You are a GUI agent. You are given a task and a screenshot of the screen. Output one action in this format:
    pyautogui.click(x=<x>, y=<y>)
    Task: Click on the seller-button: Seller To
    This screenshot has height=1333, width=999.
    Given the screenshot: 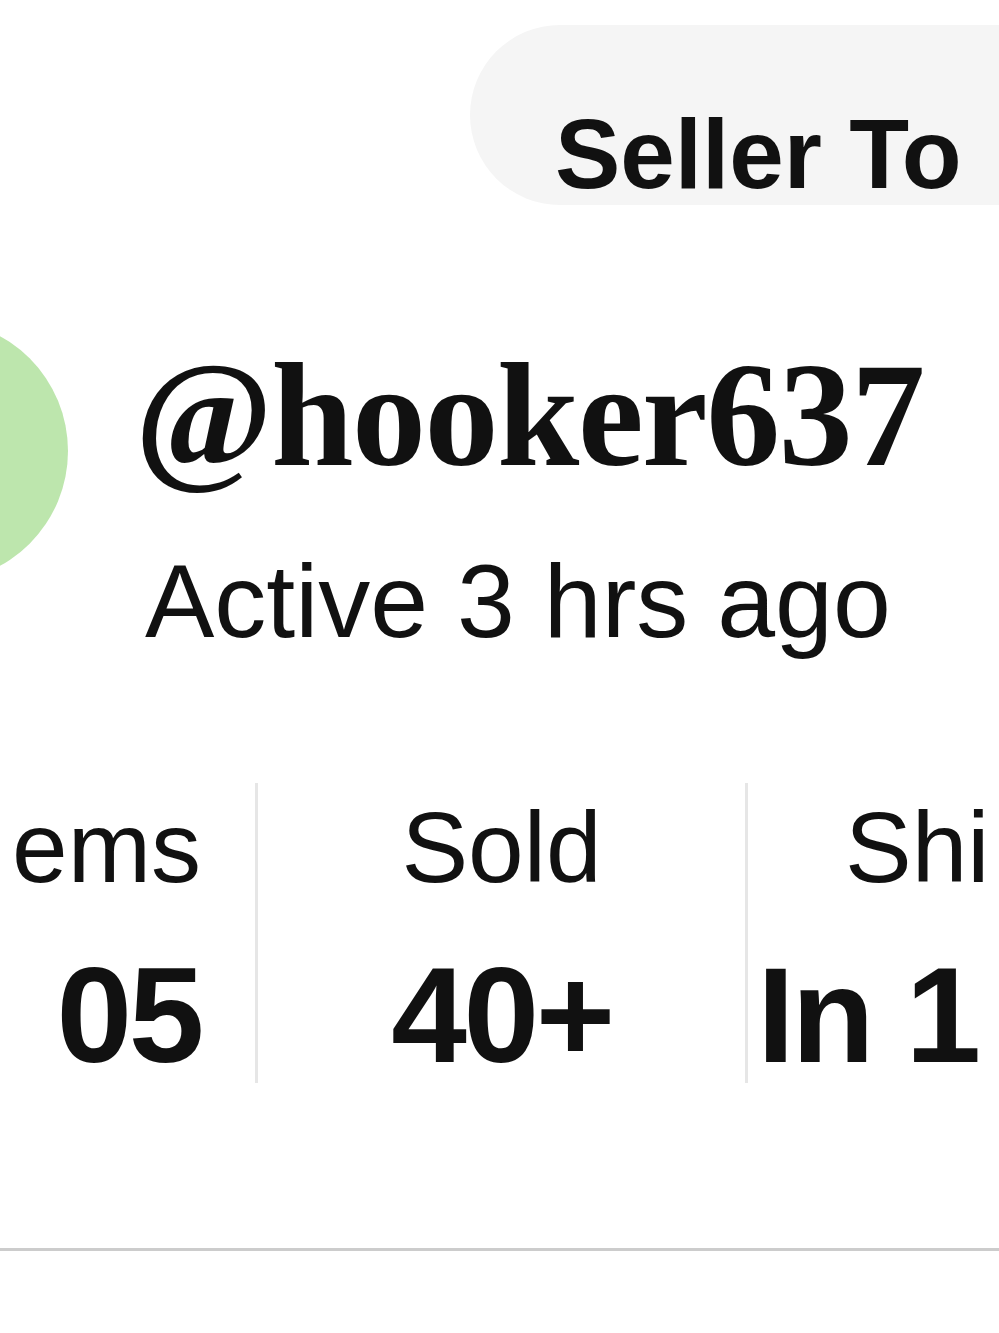 What is the action you would take?
    pyautogui.click(x=734, y=115)
    